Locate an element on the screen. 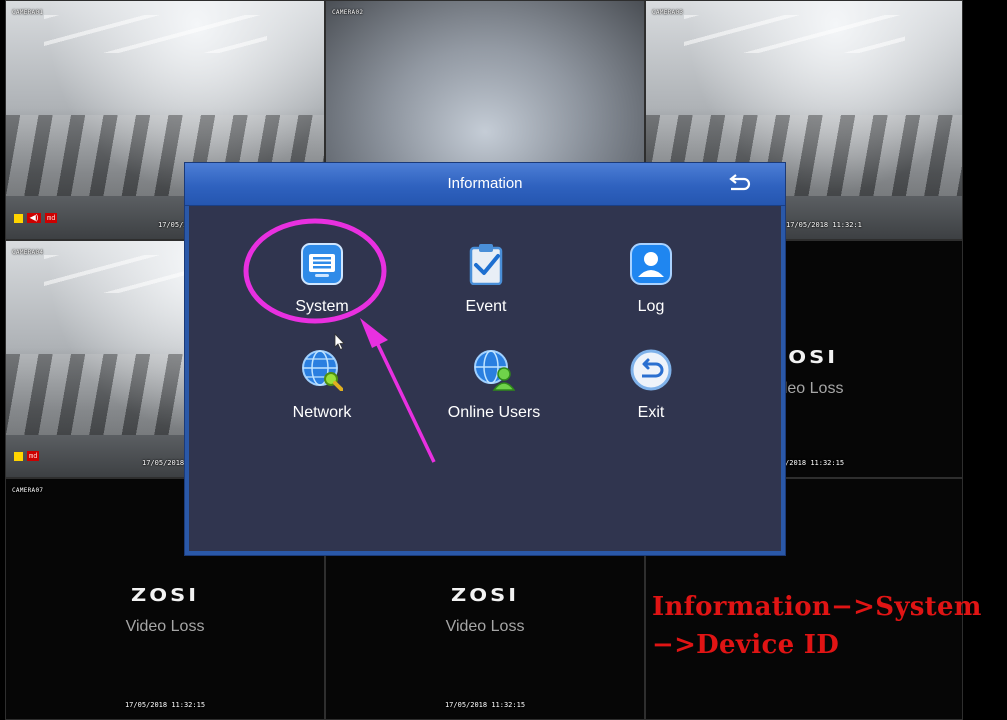 This screenshot has height=720, width=1007. camera-label: CAMERA04 is located at coordinates (28, 252).